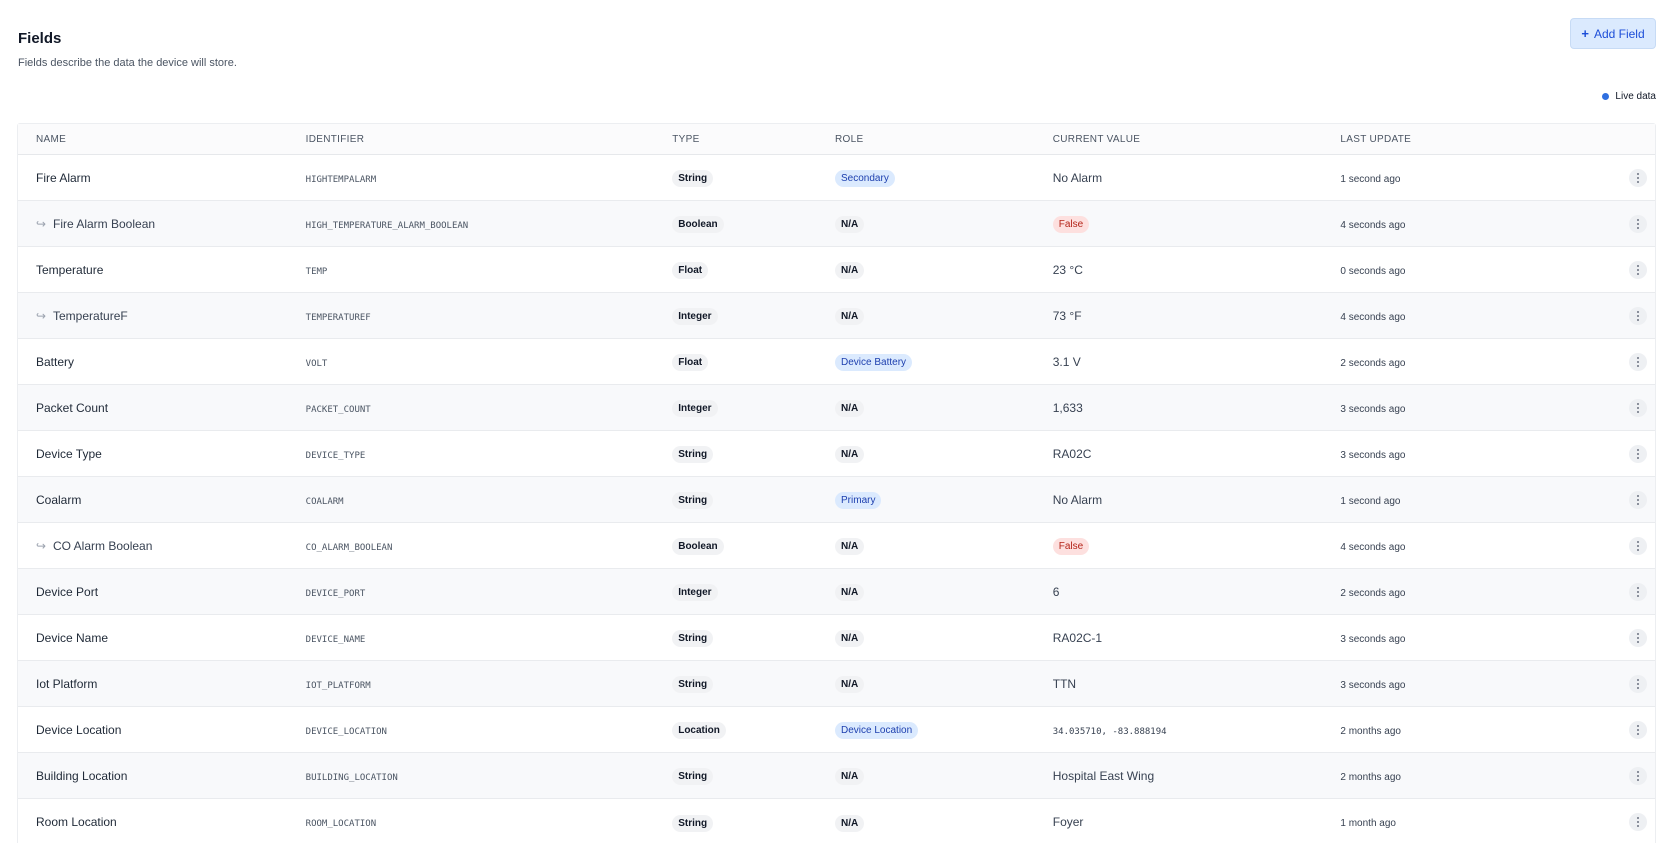 This screenshot has height=843, width=1666. Describe the element at coordinates (1373, 409) in the screenshot. I see `last-update: 3 seconds ago` at that location.